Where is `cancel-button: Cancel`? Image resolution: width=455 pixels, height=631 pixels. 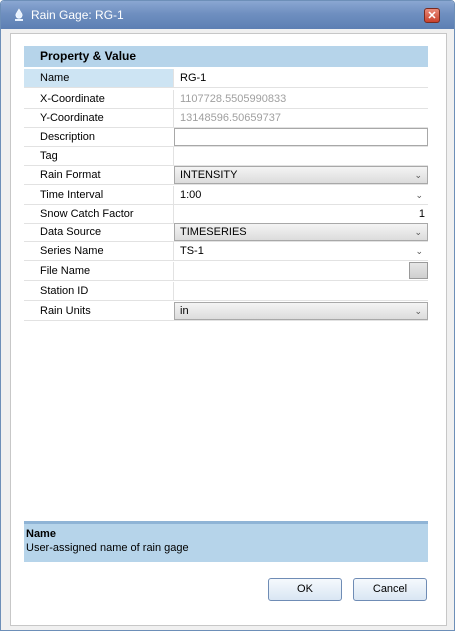 cancel-button: Cancel is located at coordinates (390, 589).